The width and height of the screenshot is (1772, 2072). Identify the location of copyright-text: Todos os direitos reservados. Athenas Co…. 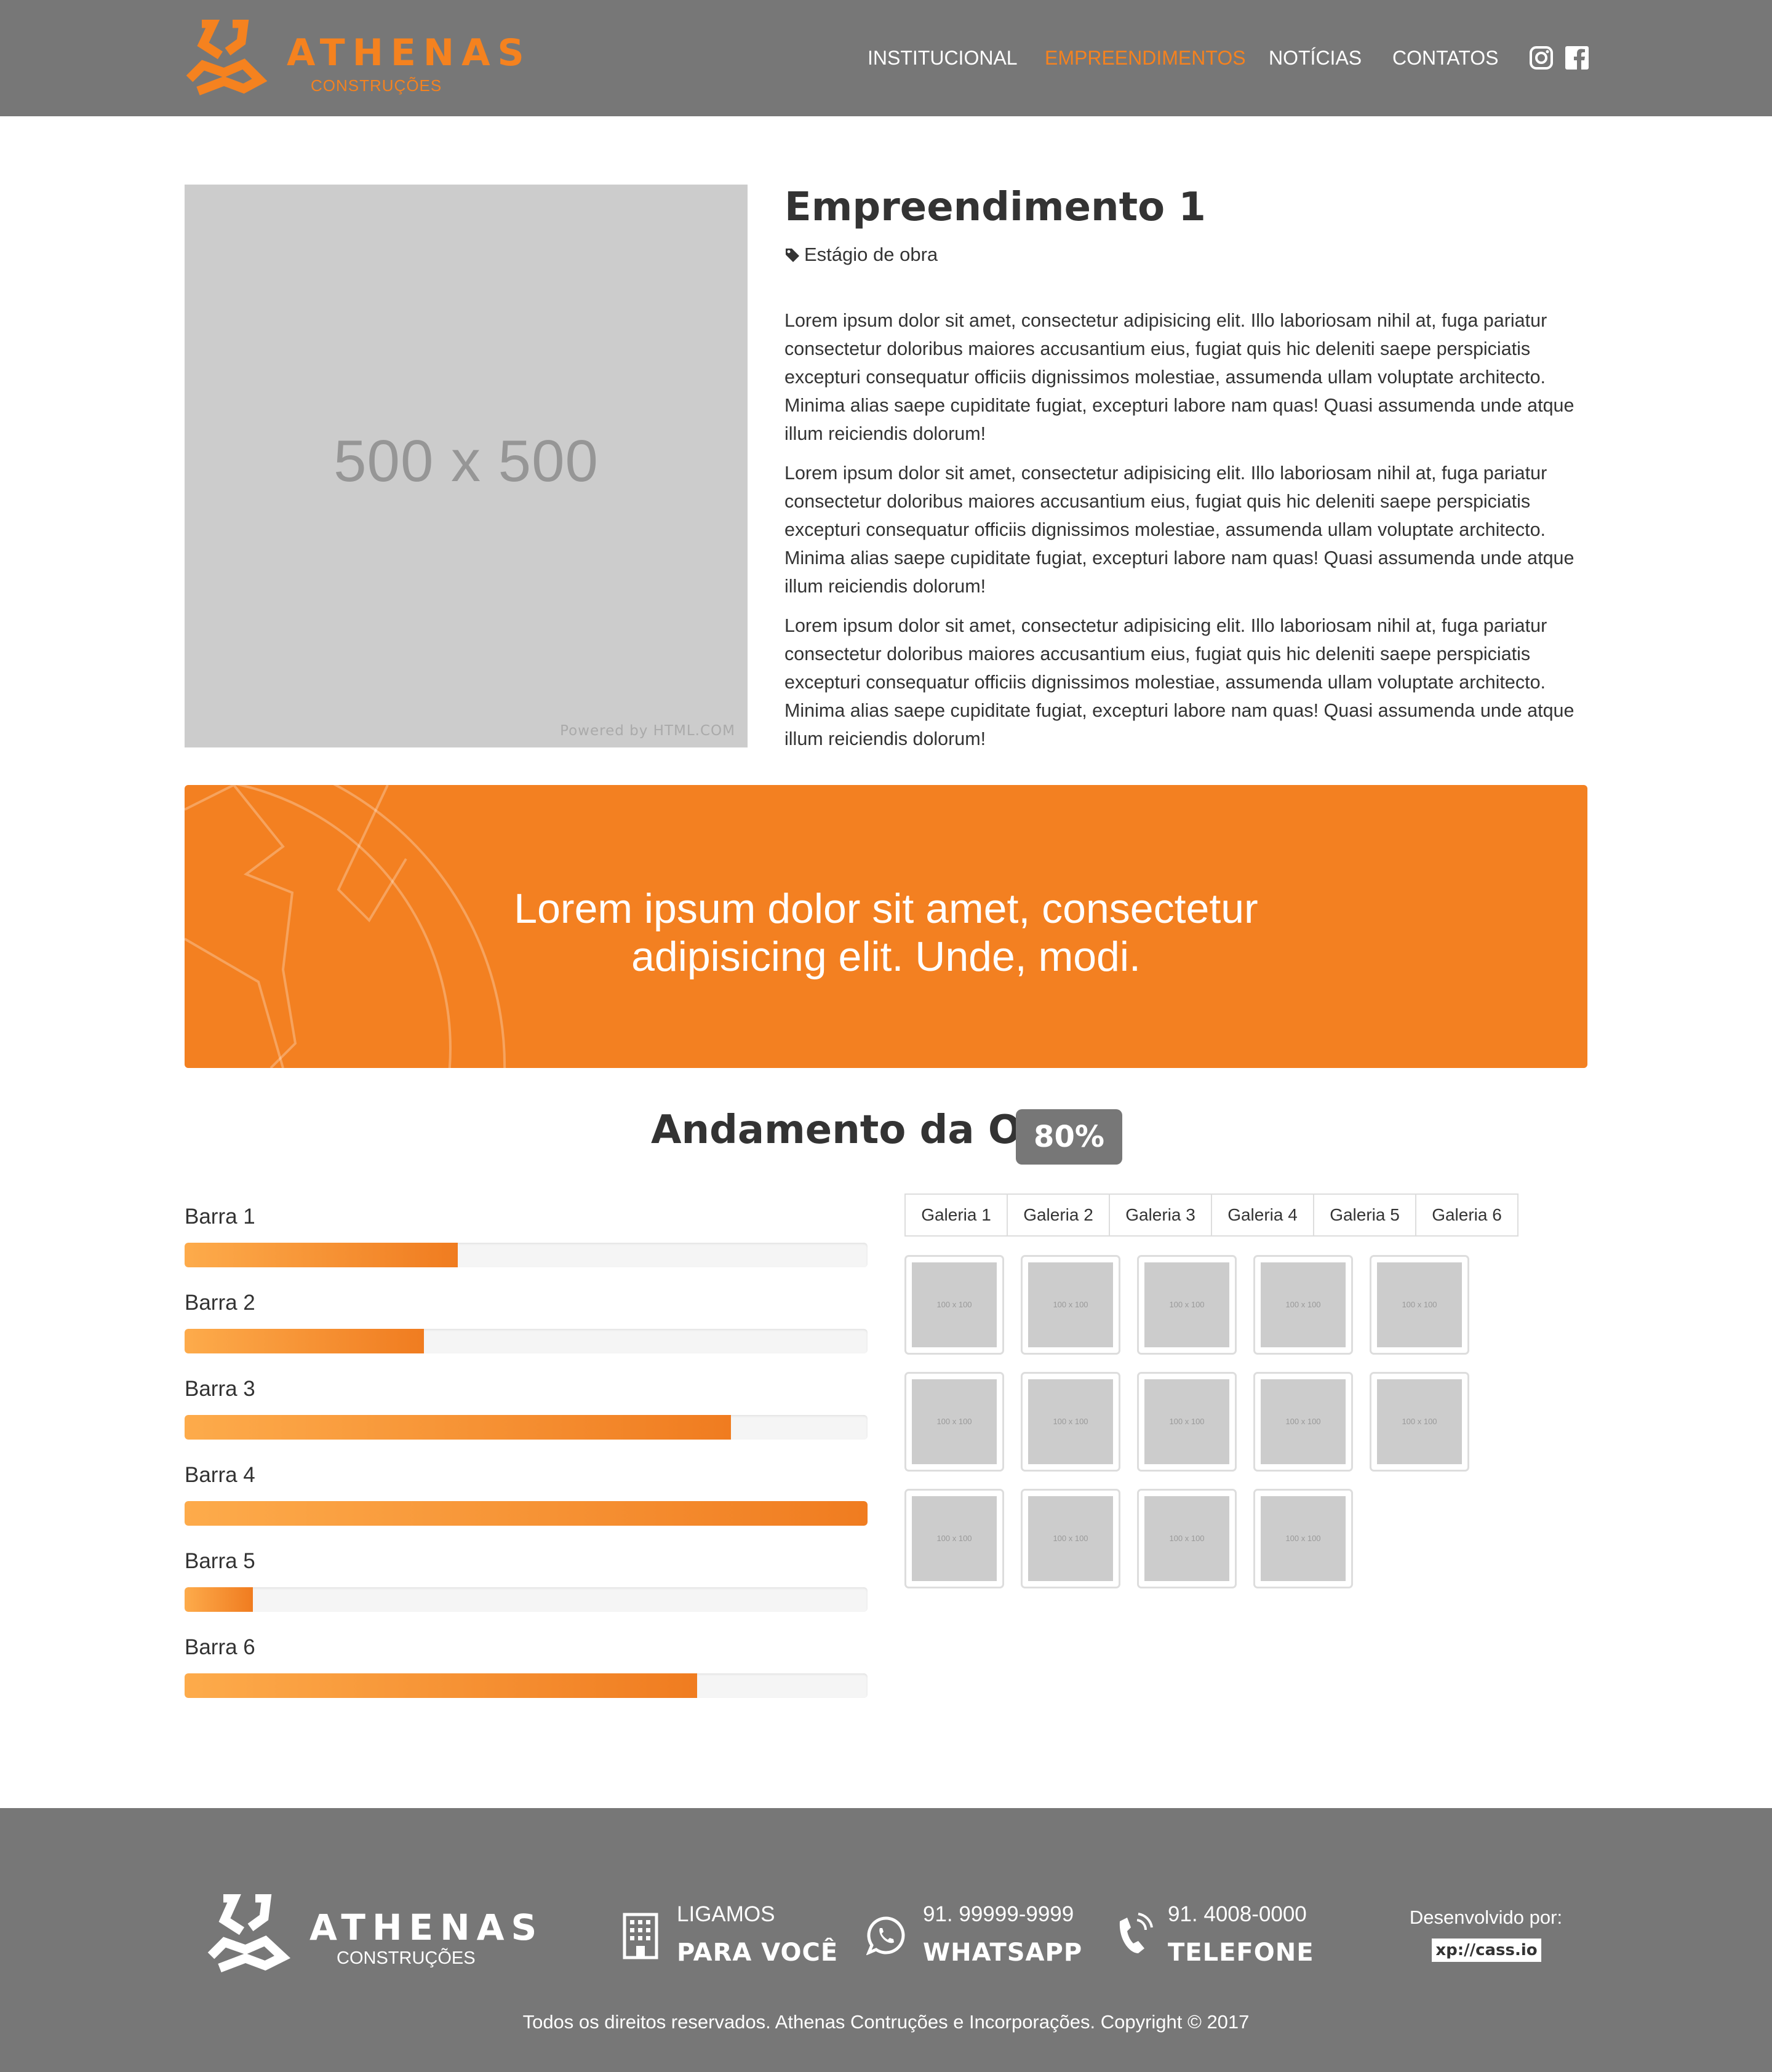
(886, 2022).